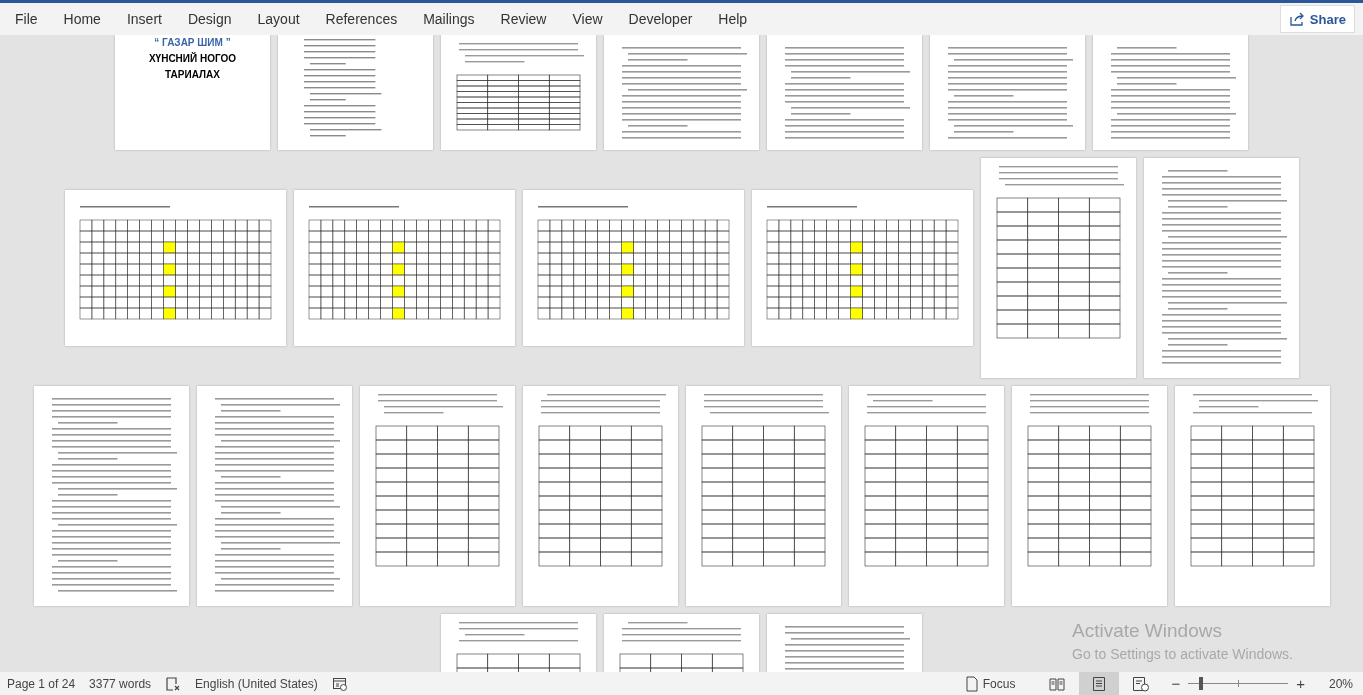 The height and width of the screenshot is (695, 1363). What do you see at coordinates (1340, 683) in the screenshot?
I see `zoom-level: 20%` at bounding box center [1340, 683].